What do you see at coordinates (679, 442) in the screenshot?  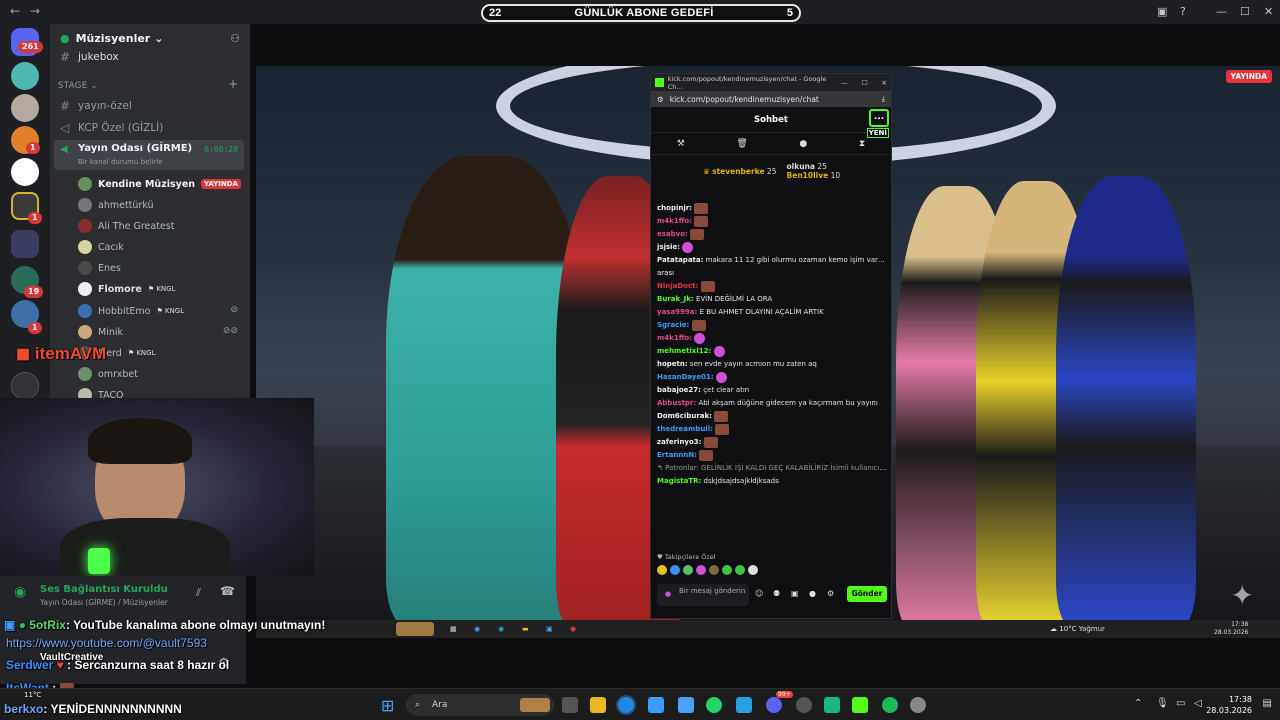 I see `chat-username: zaferinyo3:` at bounding box center [679, 442].